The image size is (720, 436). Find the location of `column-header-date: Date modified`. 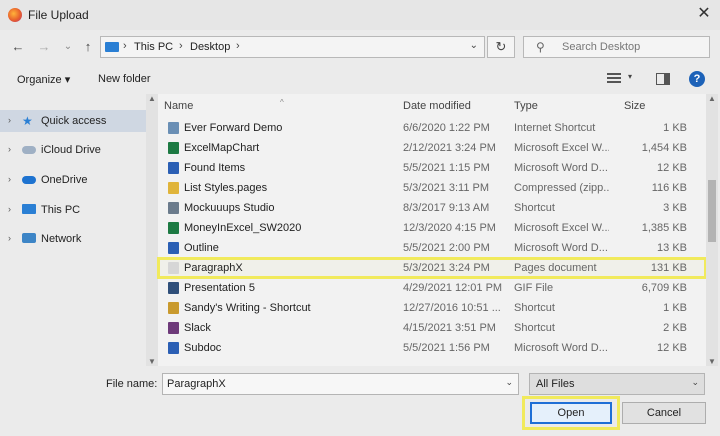

column-header-date: Date modified is located at coordinates (437, 106).